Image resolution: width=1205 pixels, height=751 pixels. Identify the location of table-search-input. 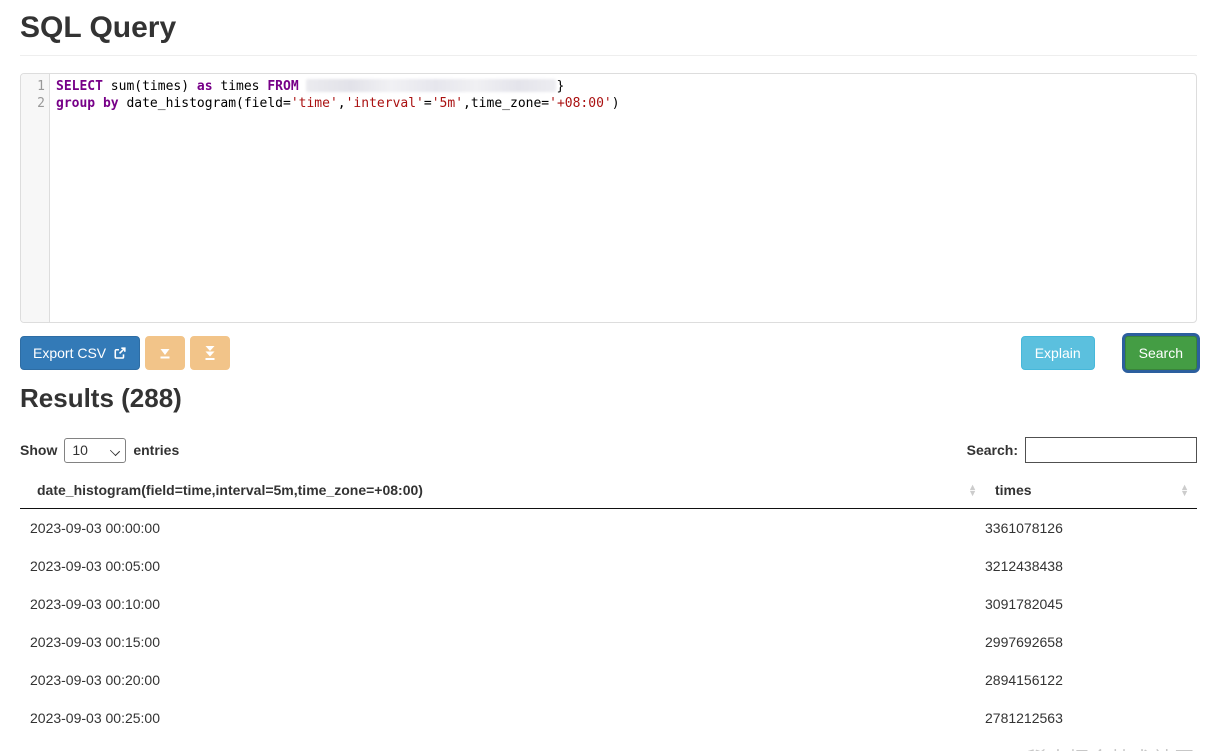
(1111, 450).